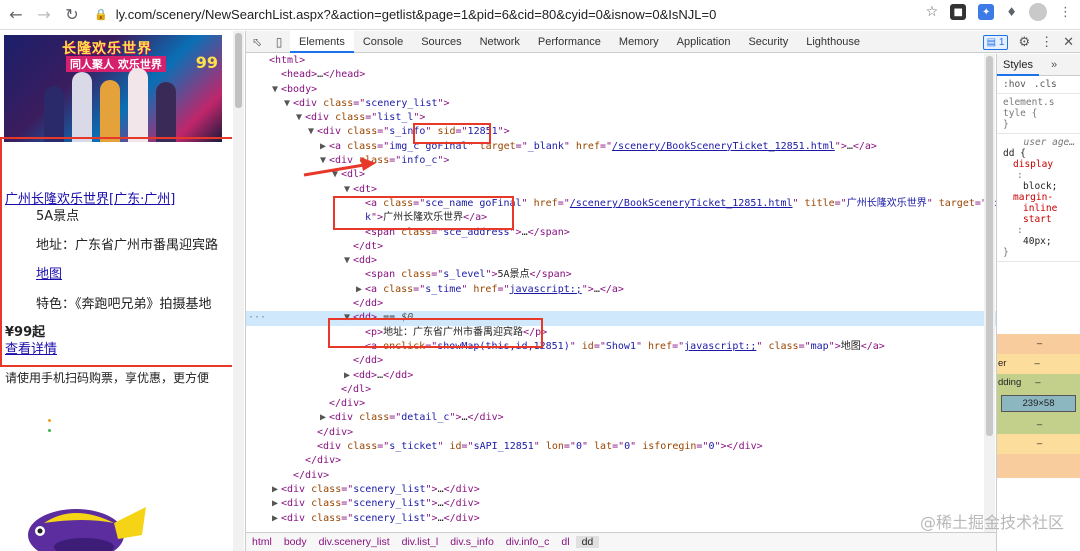 The height and width of the screenshot is (551, 1080). What do you see at coordinates (621, 275) in the screenshot?
I see `dom-node-line: <span class="s_level">5A景点</span>` at bounding box center [621, 275].